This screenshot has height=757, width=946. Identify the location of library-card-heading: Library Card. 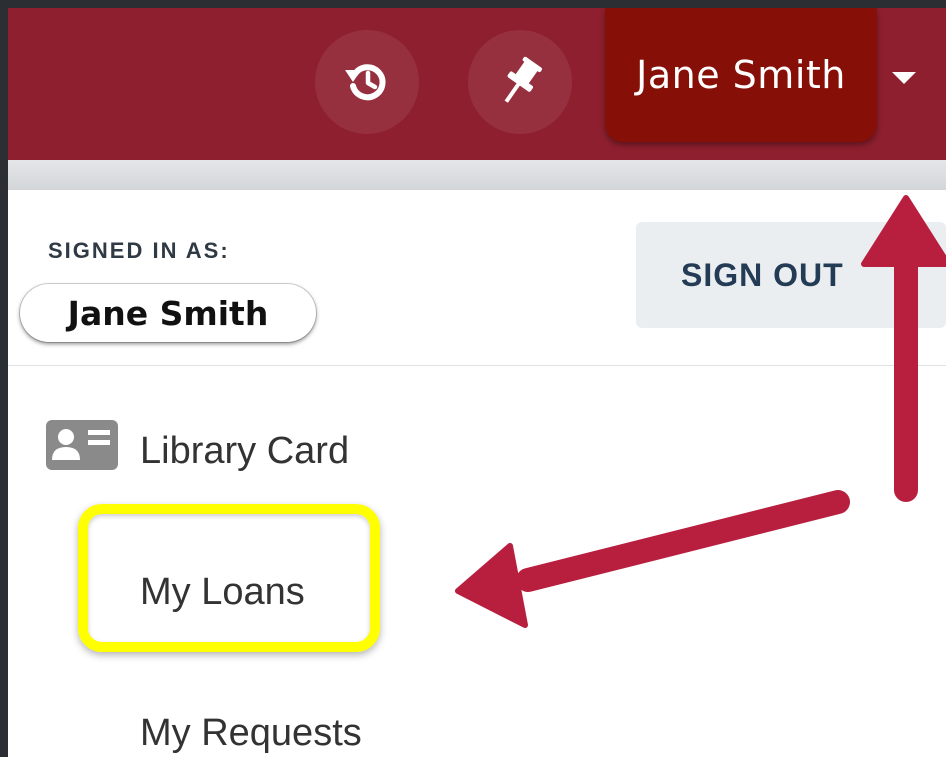
(245, 451).